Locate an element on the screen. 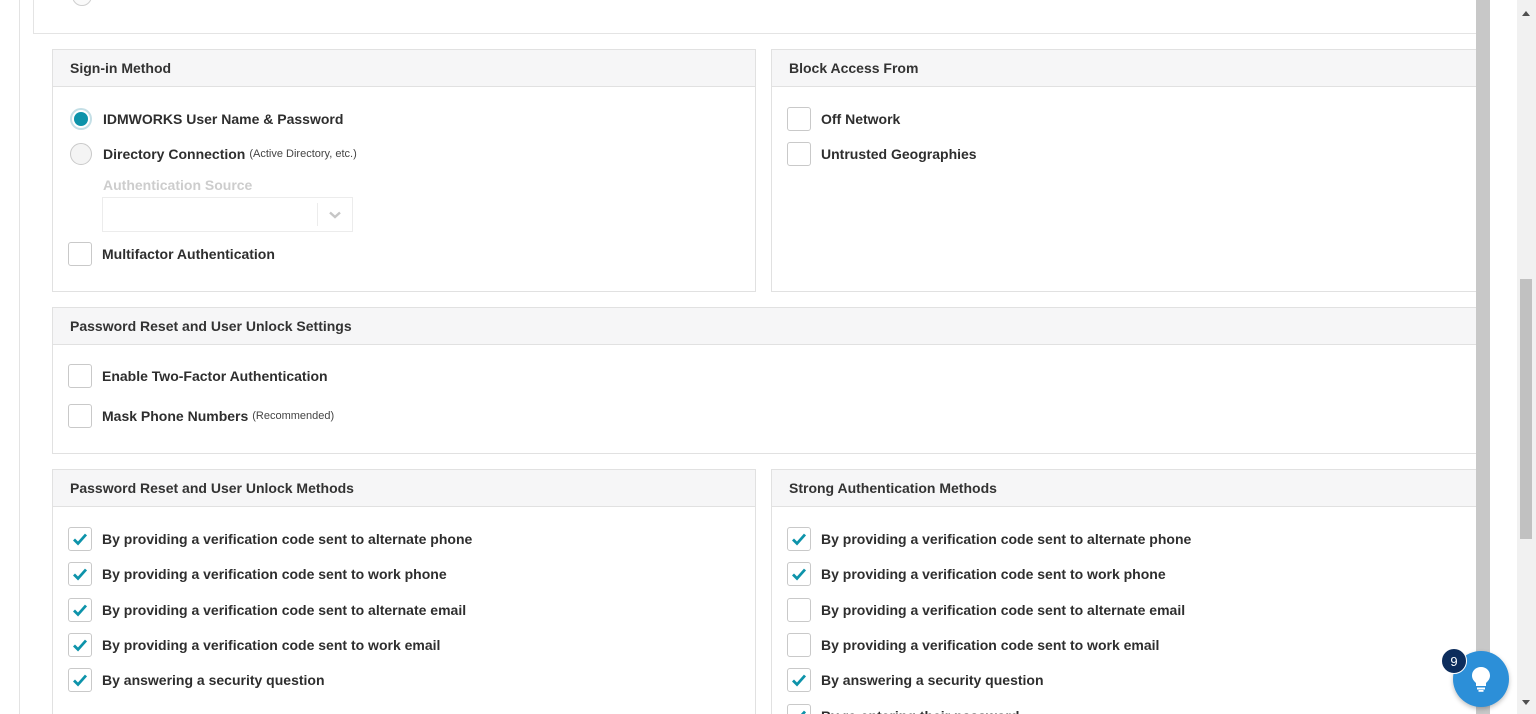 Image resolution: width=1536 pixels, height=714 pixels. scroll-down-arrow is located at coordinates (1526, 702).